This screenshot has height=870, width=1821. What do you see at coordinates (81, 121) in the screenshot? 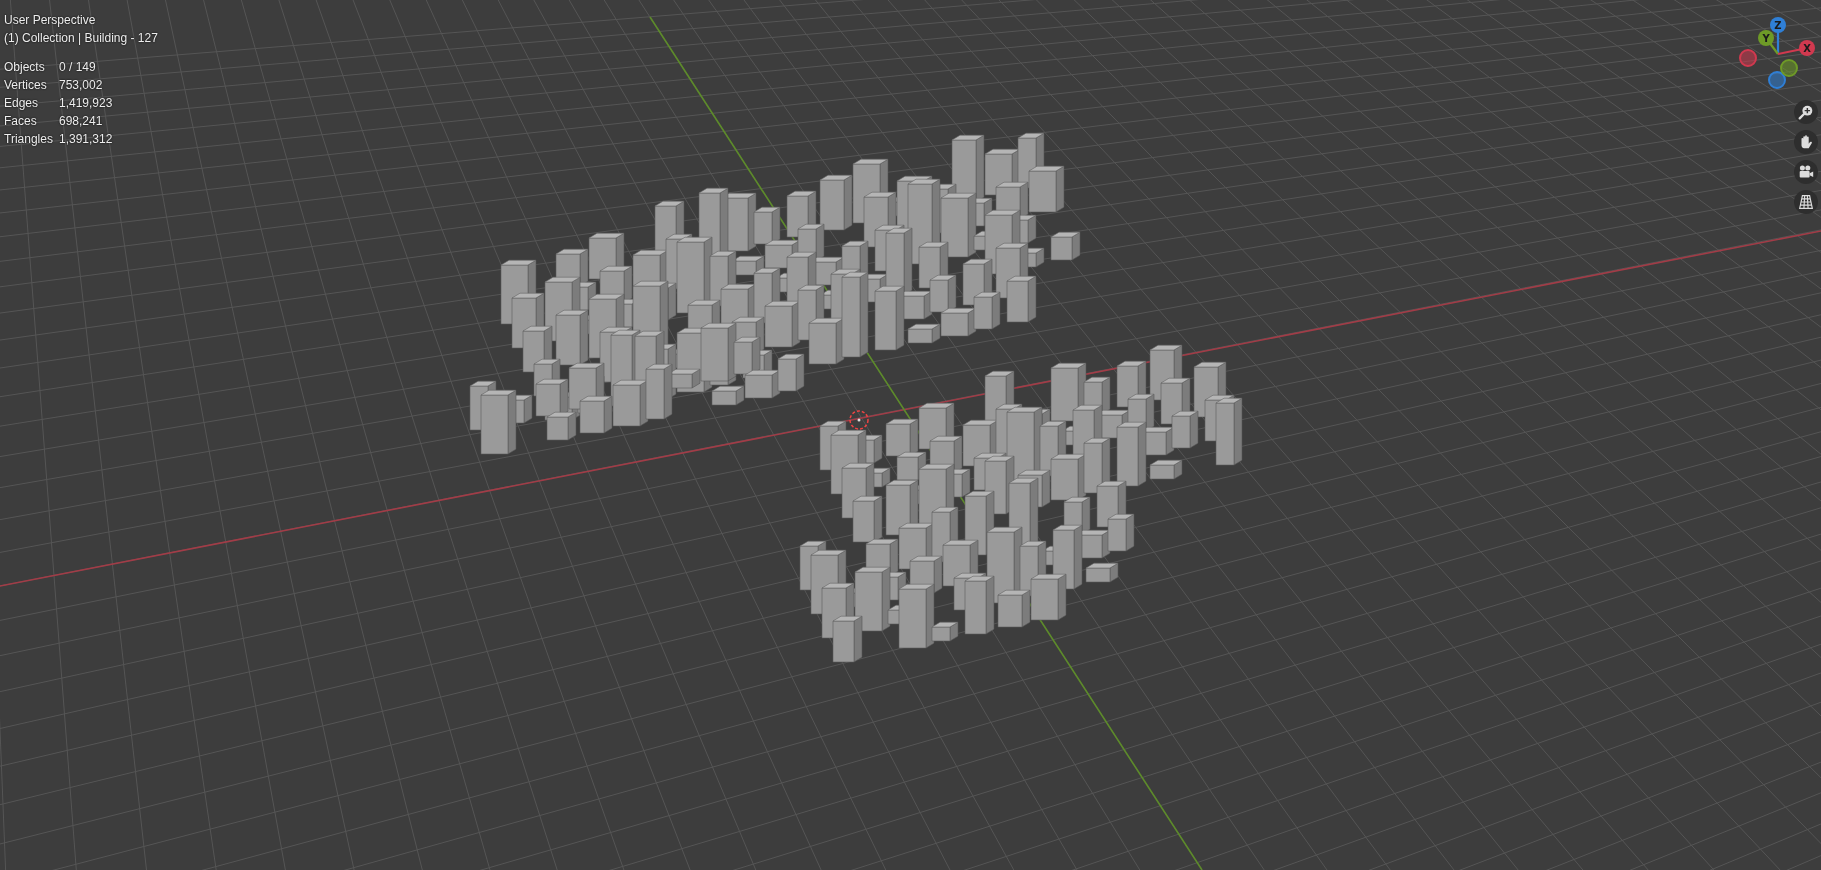
I see `stat-value: 698,241` at bounding box center [81, 121].